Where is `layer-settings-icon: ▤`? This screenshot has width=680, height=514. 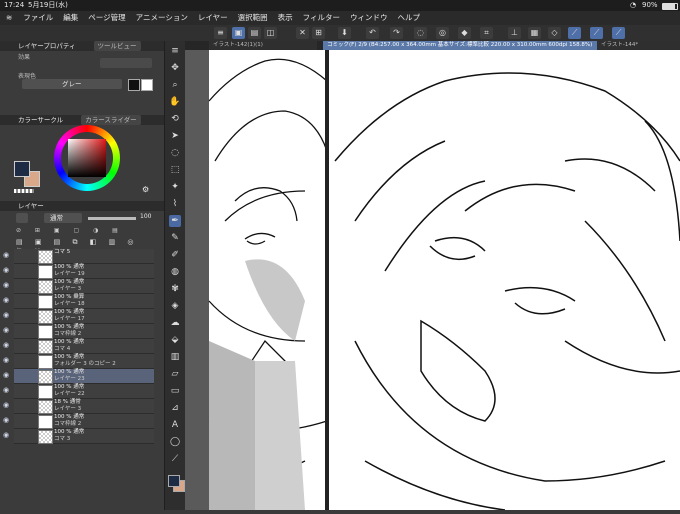
layer-settings-icon: ▤ is located at coordinates (254, 33).